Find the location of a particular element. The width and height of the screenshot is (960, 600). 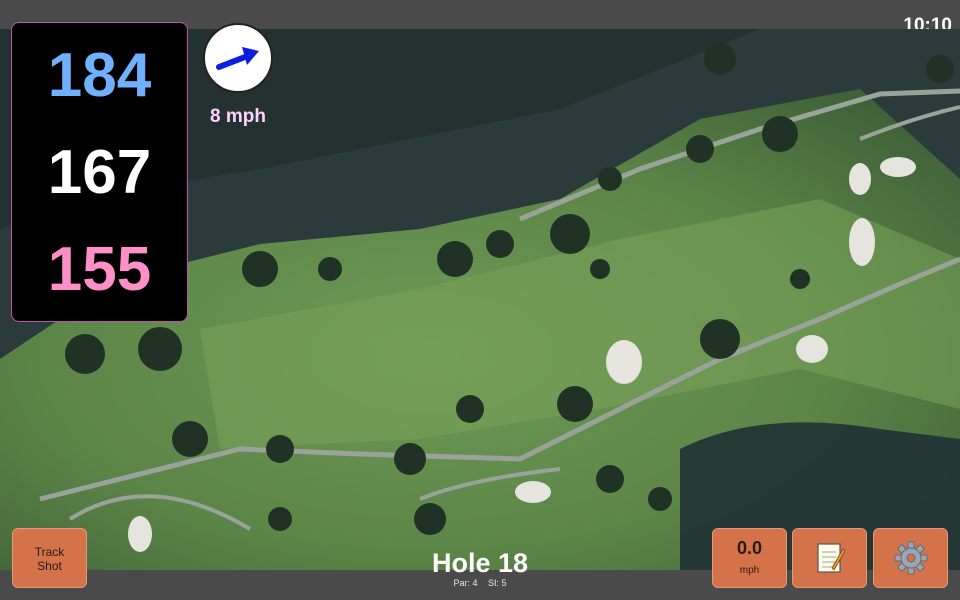

settings-button is located at coordinates (910, 558).